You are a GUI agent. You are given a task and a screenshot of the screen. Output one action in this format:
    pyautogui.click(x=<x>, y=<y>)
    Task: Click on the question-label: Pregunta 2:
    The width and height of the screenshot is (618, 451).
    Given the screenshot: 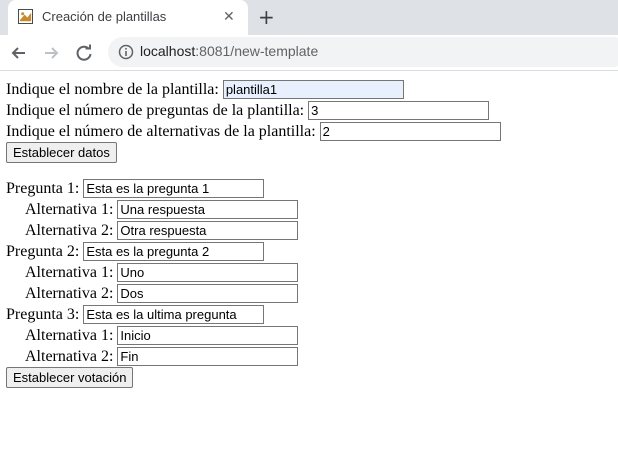 What is the action you would take?
    pyautogui.click(x=43, y=251)
    